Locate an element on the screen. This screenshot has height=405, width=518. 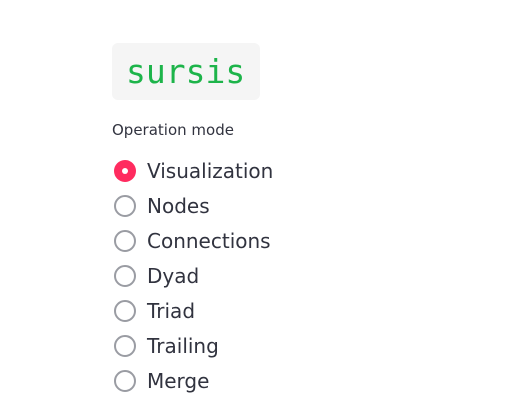
radio-option-connections: Connections is located at coordinates (262, 240).